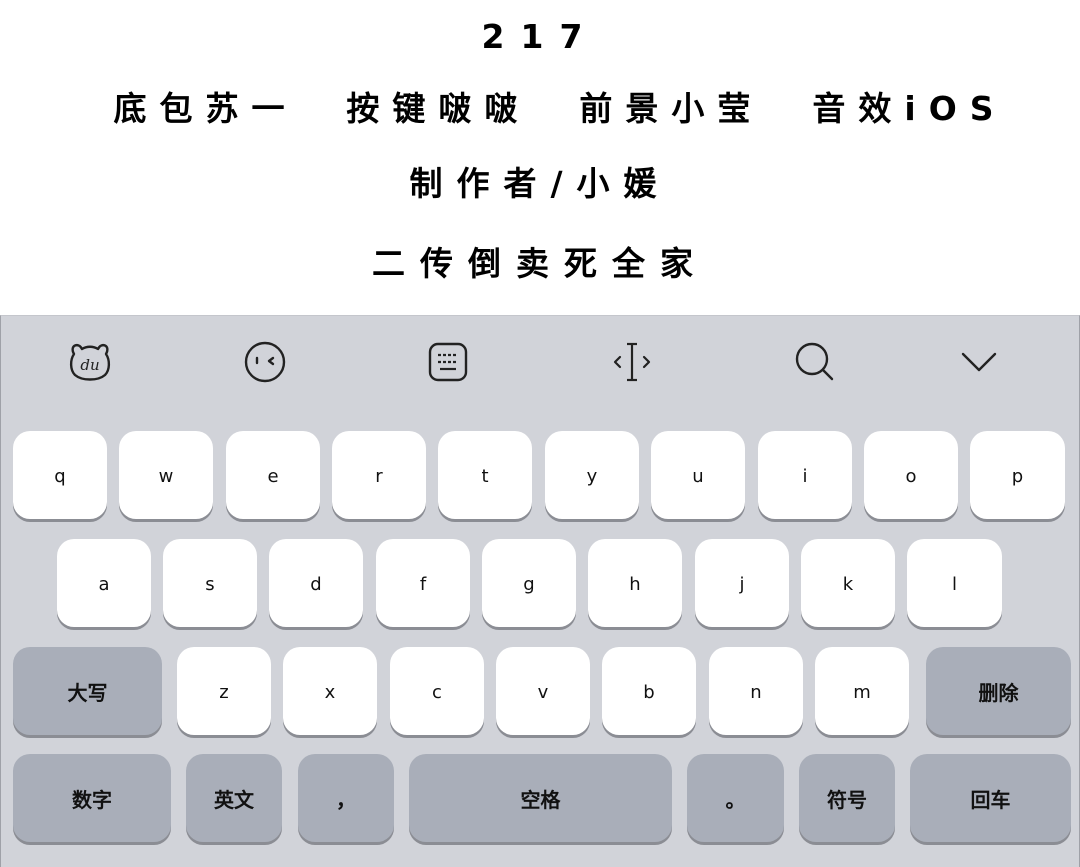 The image size is (1080, 867). Describe the element at coordinates (540, 263) in the screenshot. I see `warning-line: 二传倒卖死全家` at that location.